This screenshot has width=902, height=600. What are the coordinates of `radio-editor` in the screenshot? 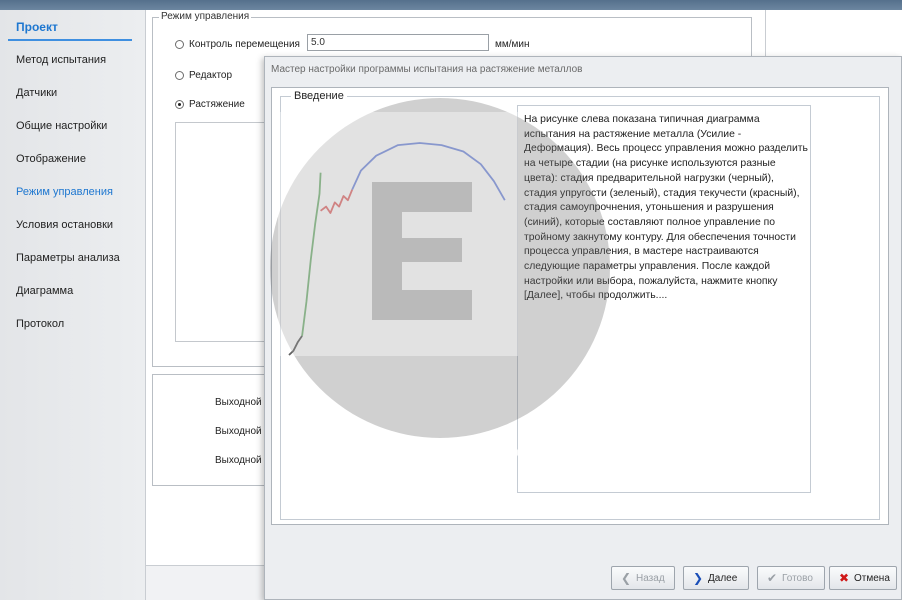 It's located at (179, 75).